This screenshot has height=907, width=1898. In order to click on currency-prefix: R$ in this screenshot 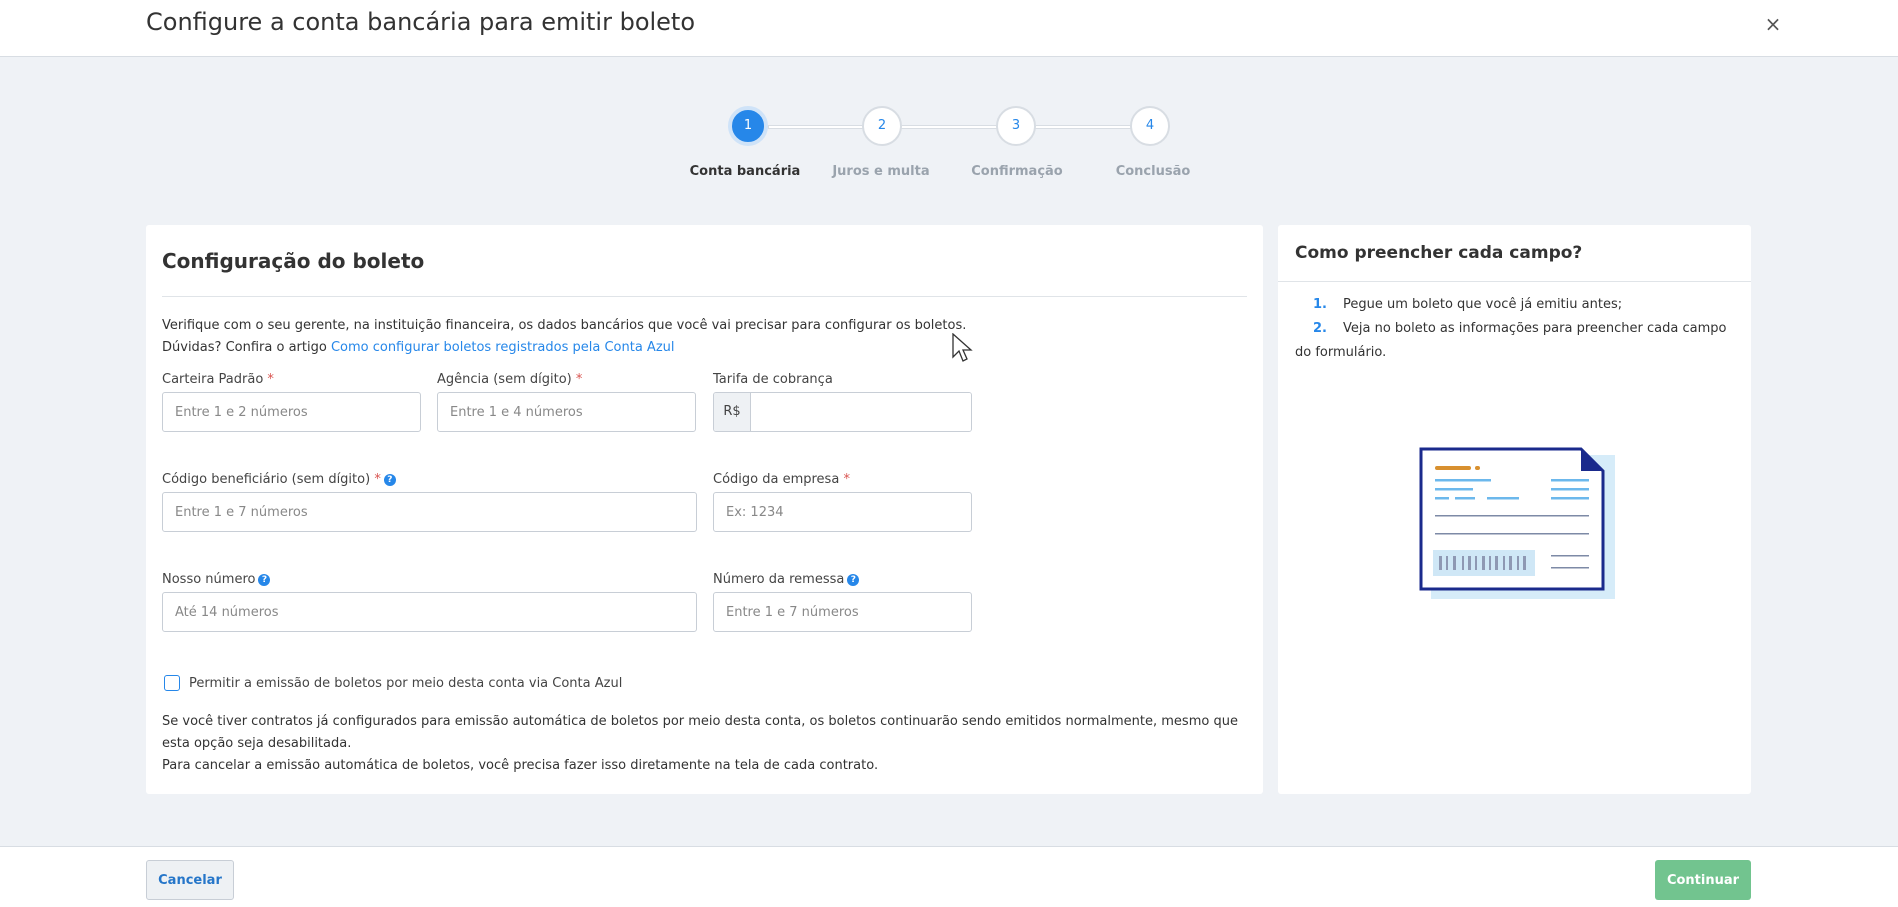, I will do `click(732, 412)`.